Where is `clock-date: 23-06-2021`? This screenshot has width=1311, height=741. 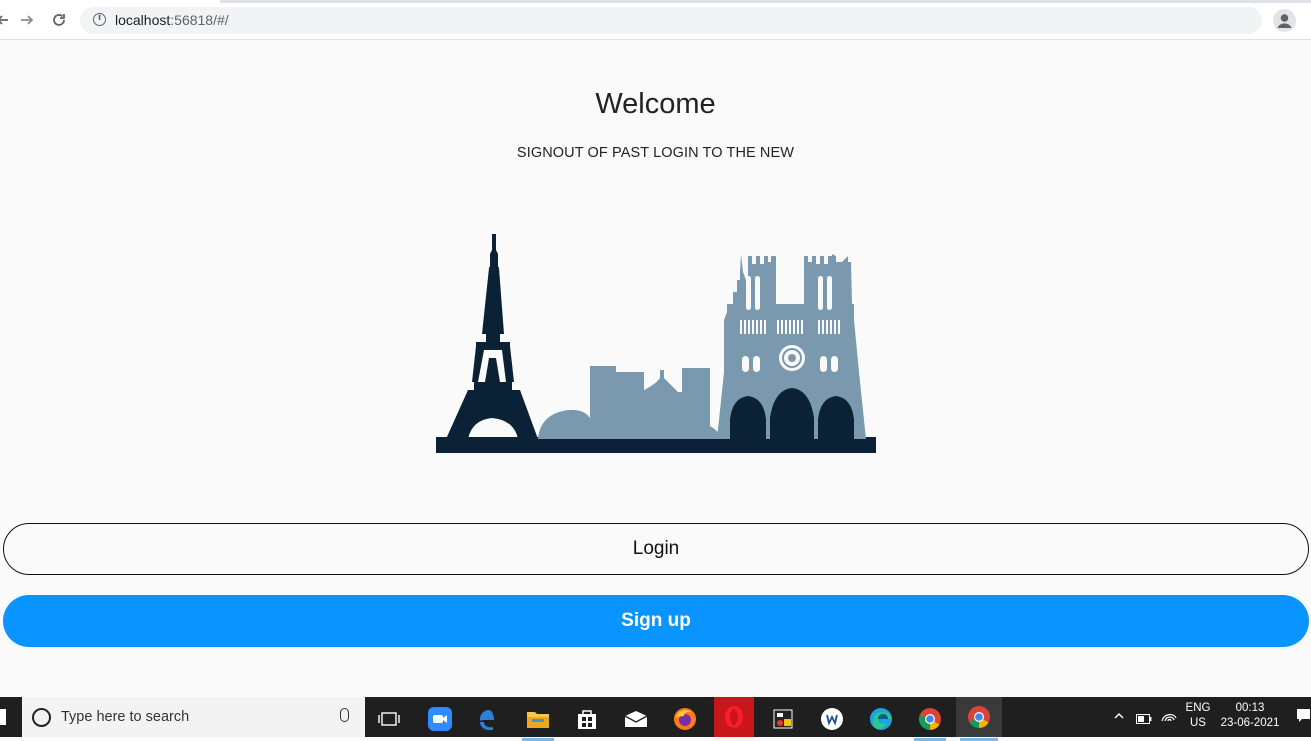 clock-date: 23-06-2021 is located at coordinates (1250, 723).